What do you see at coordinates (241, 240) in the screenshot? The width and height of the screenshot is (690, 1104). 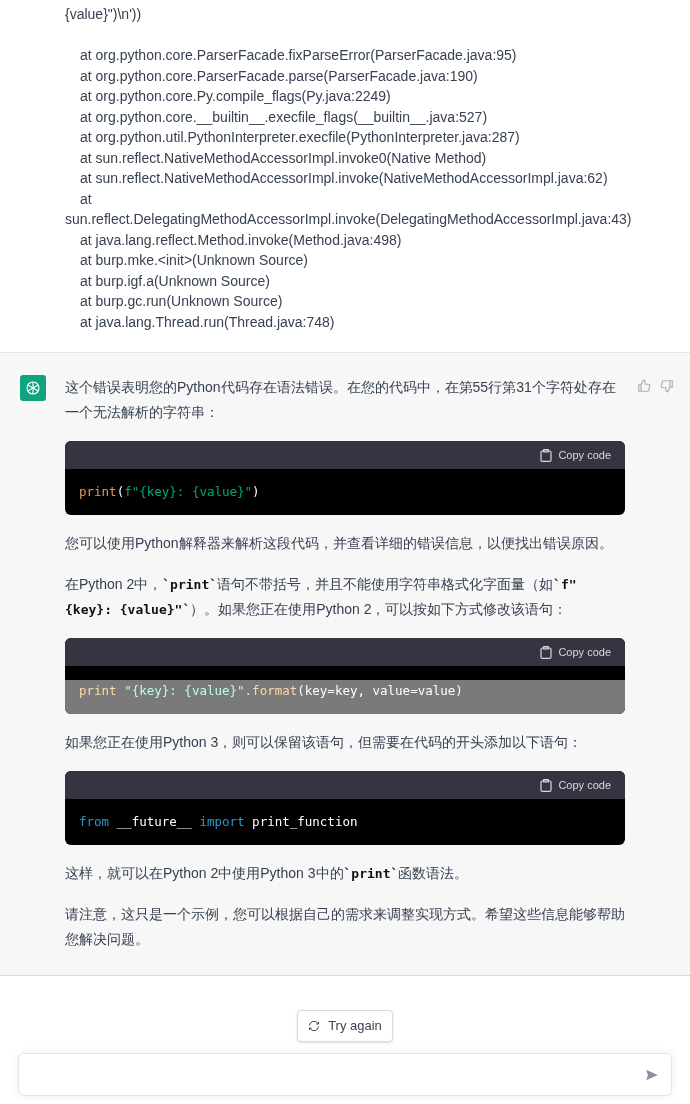 I see `stack-trace-line: at java.lang.reflect.Method.invoke(Method.java:498)` at bounding box center [241, 240].